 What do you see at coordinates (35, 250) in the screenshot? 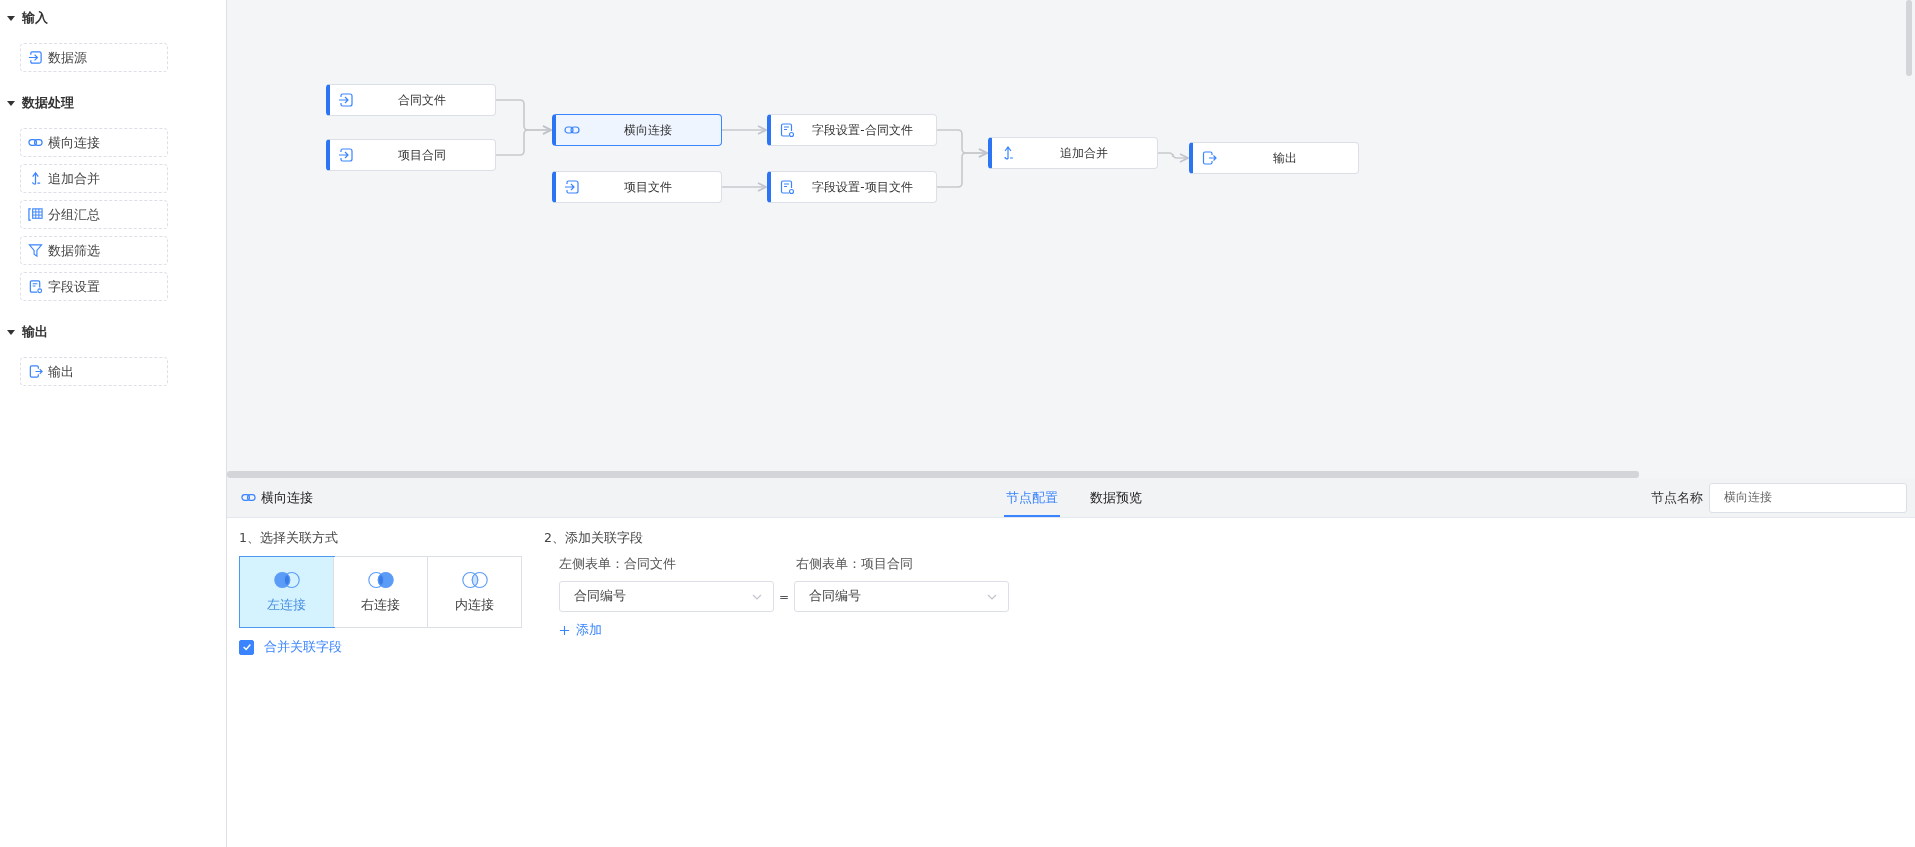
I see `funnel-icon` at bounding box center [35, 250].